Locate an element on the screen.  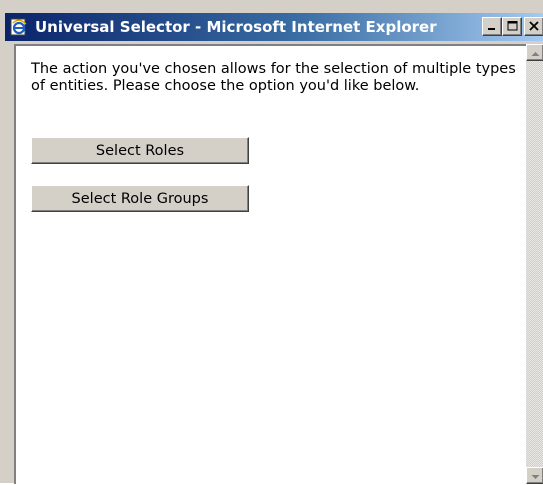
minimize-icon is located at coordinates (492, 27).